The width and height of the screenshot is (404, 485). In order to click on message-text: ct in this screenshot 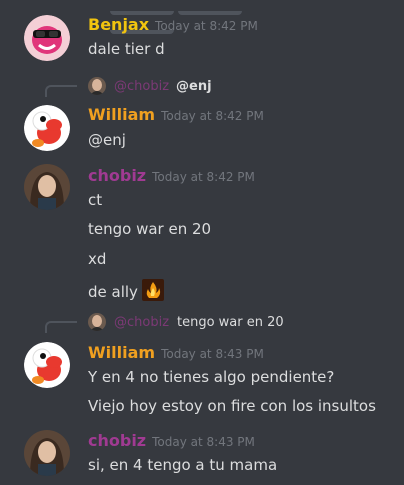, I will do `click(95, 200)`.